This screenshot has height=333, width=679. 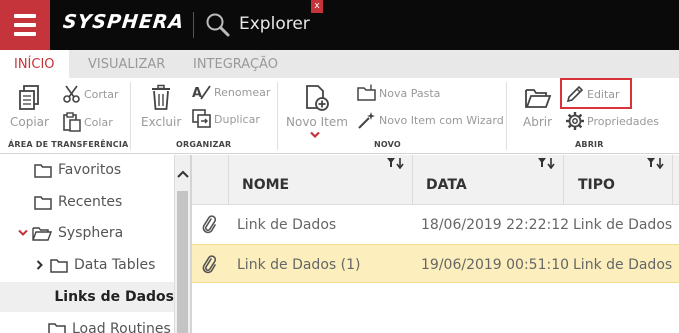 I want to click on new-folder-label: Nova Pasta, so click(x=410, y=93).